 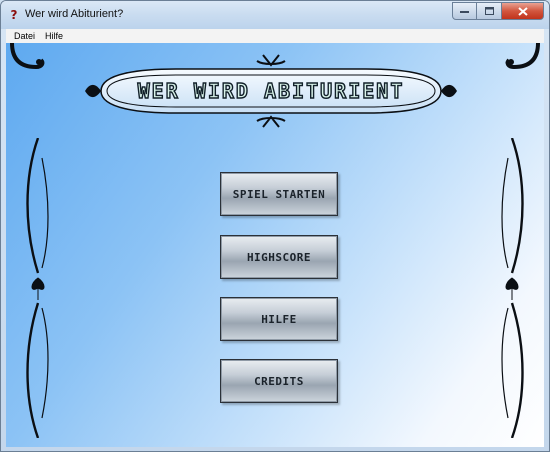 What do you see at coordinates (54, 36) in the screenshot?
I see `menu-hilfe: Hilfe` at bounding box center [54, 36].